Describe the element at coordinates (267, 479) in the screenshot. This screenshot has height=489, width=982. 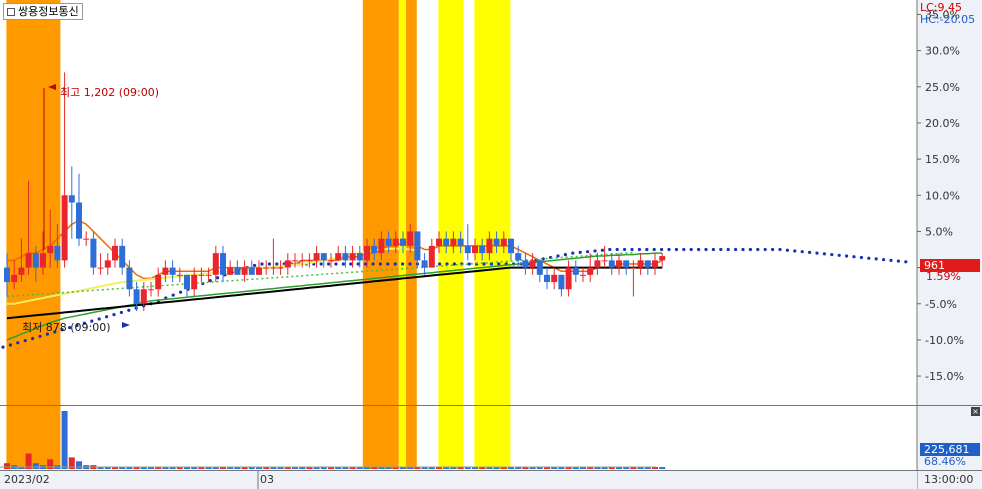
I see `x-label-march: 03` at that location.